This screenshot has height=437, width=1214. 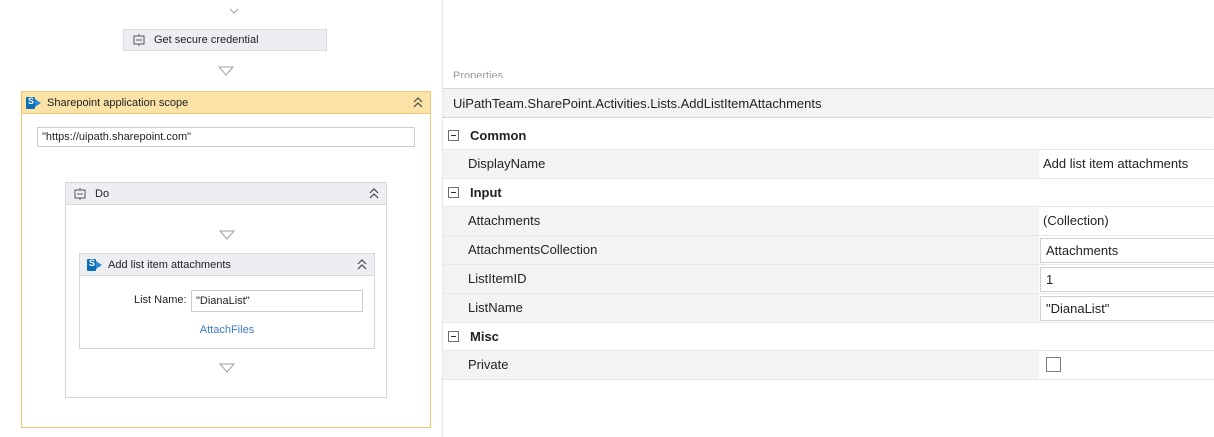 I want to click on attach-title: Add list item attachments, so click(x=169, y=264).